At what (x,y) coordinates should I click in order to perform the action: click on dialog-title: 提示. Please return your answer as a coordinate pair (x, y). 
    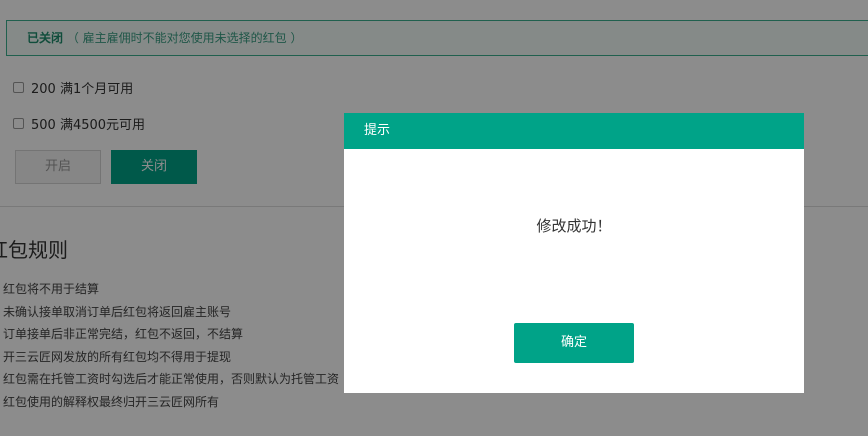
    Looking at the image, I should click on (377, 130).